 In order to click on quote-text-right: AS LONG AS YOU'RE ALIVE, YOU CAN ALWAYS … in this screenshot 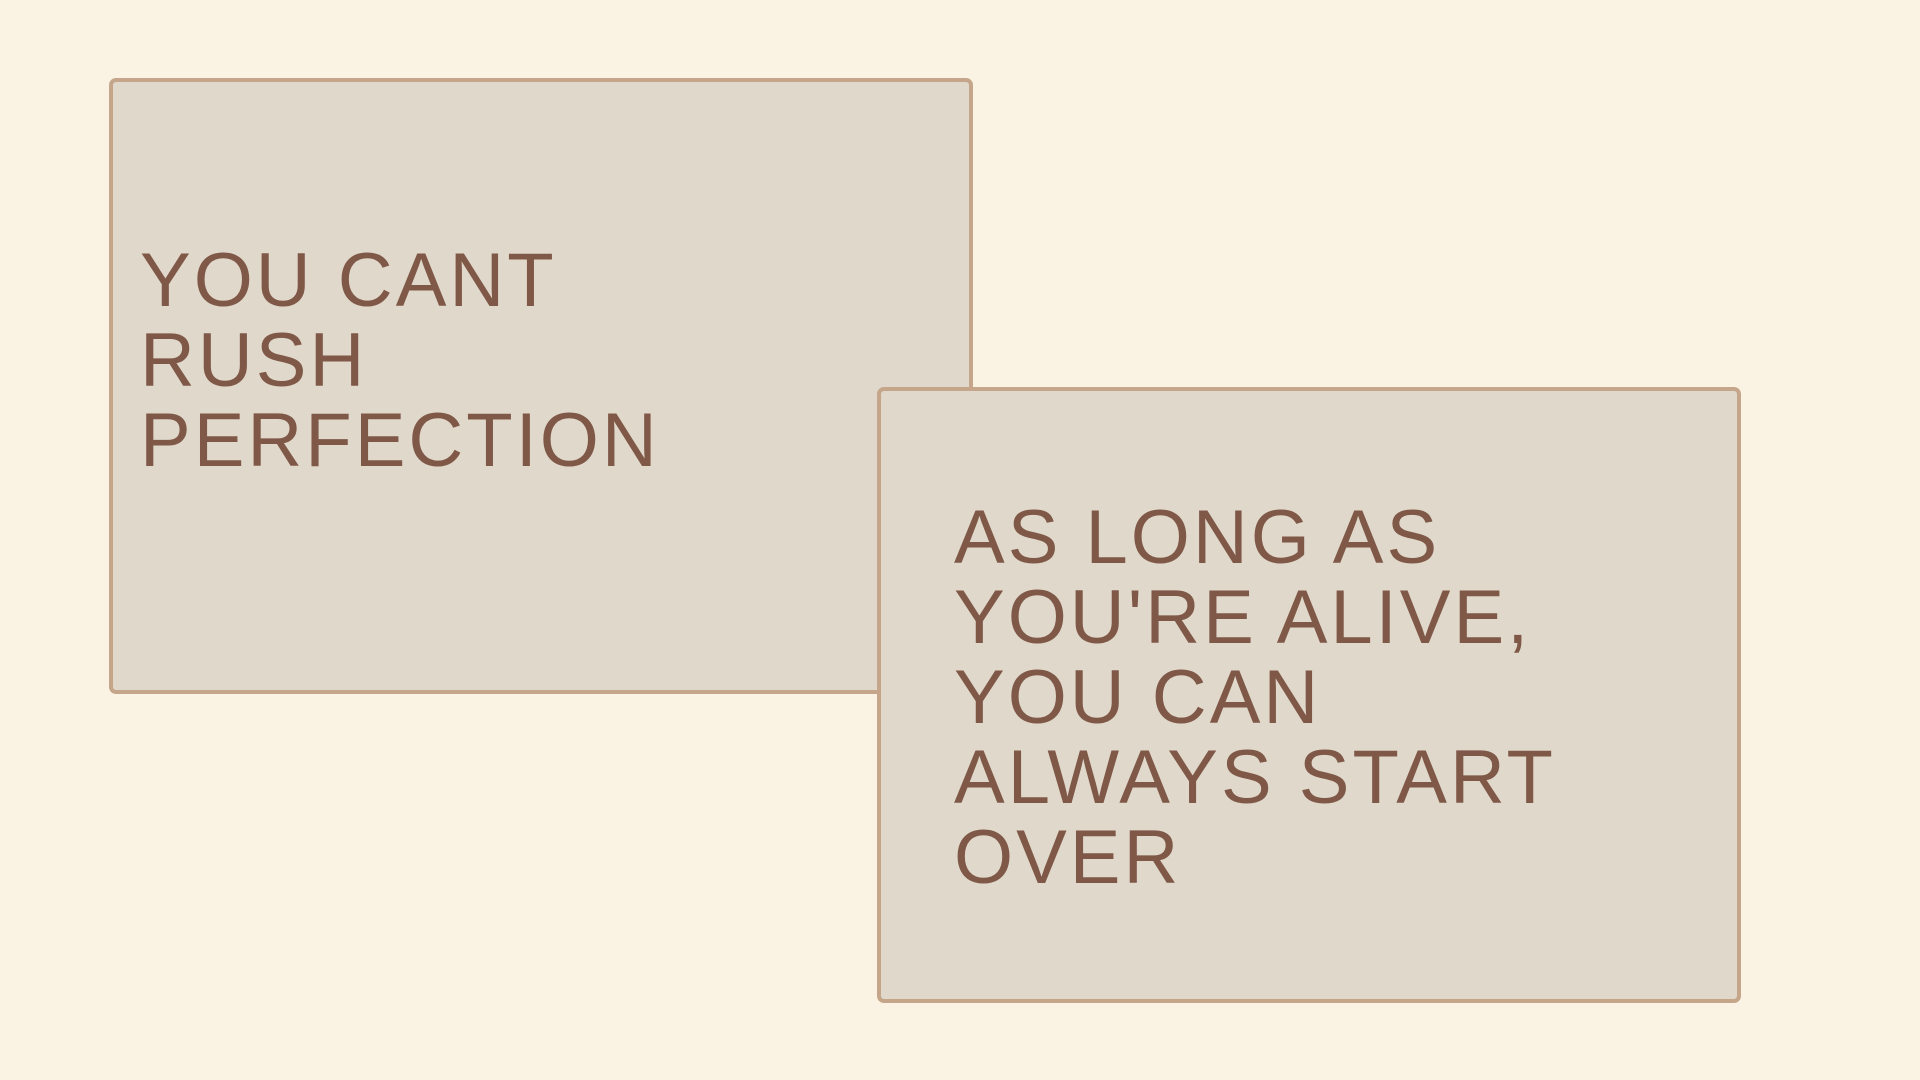, I will do `click(1255, 697)`.